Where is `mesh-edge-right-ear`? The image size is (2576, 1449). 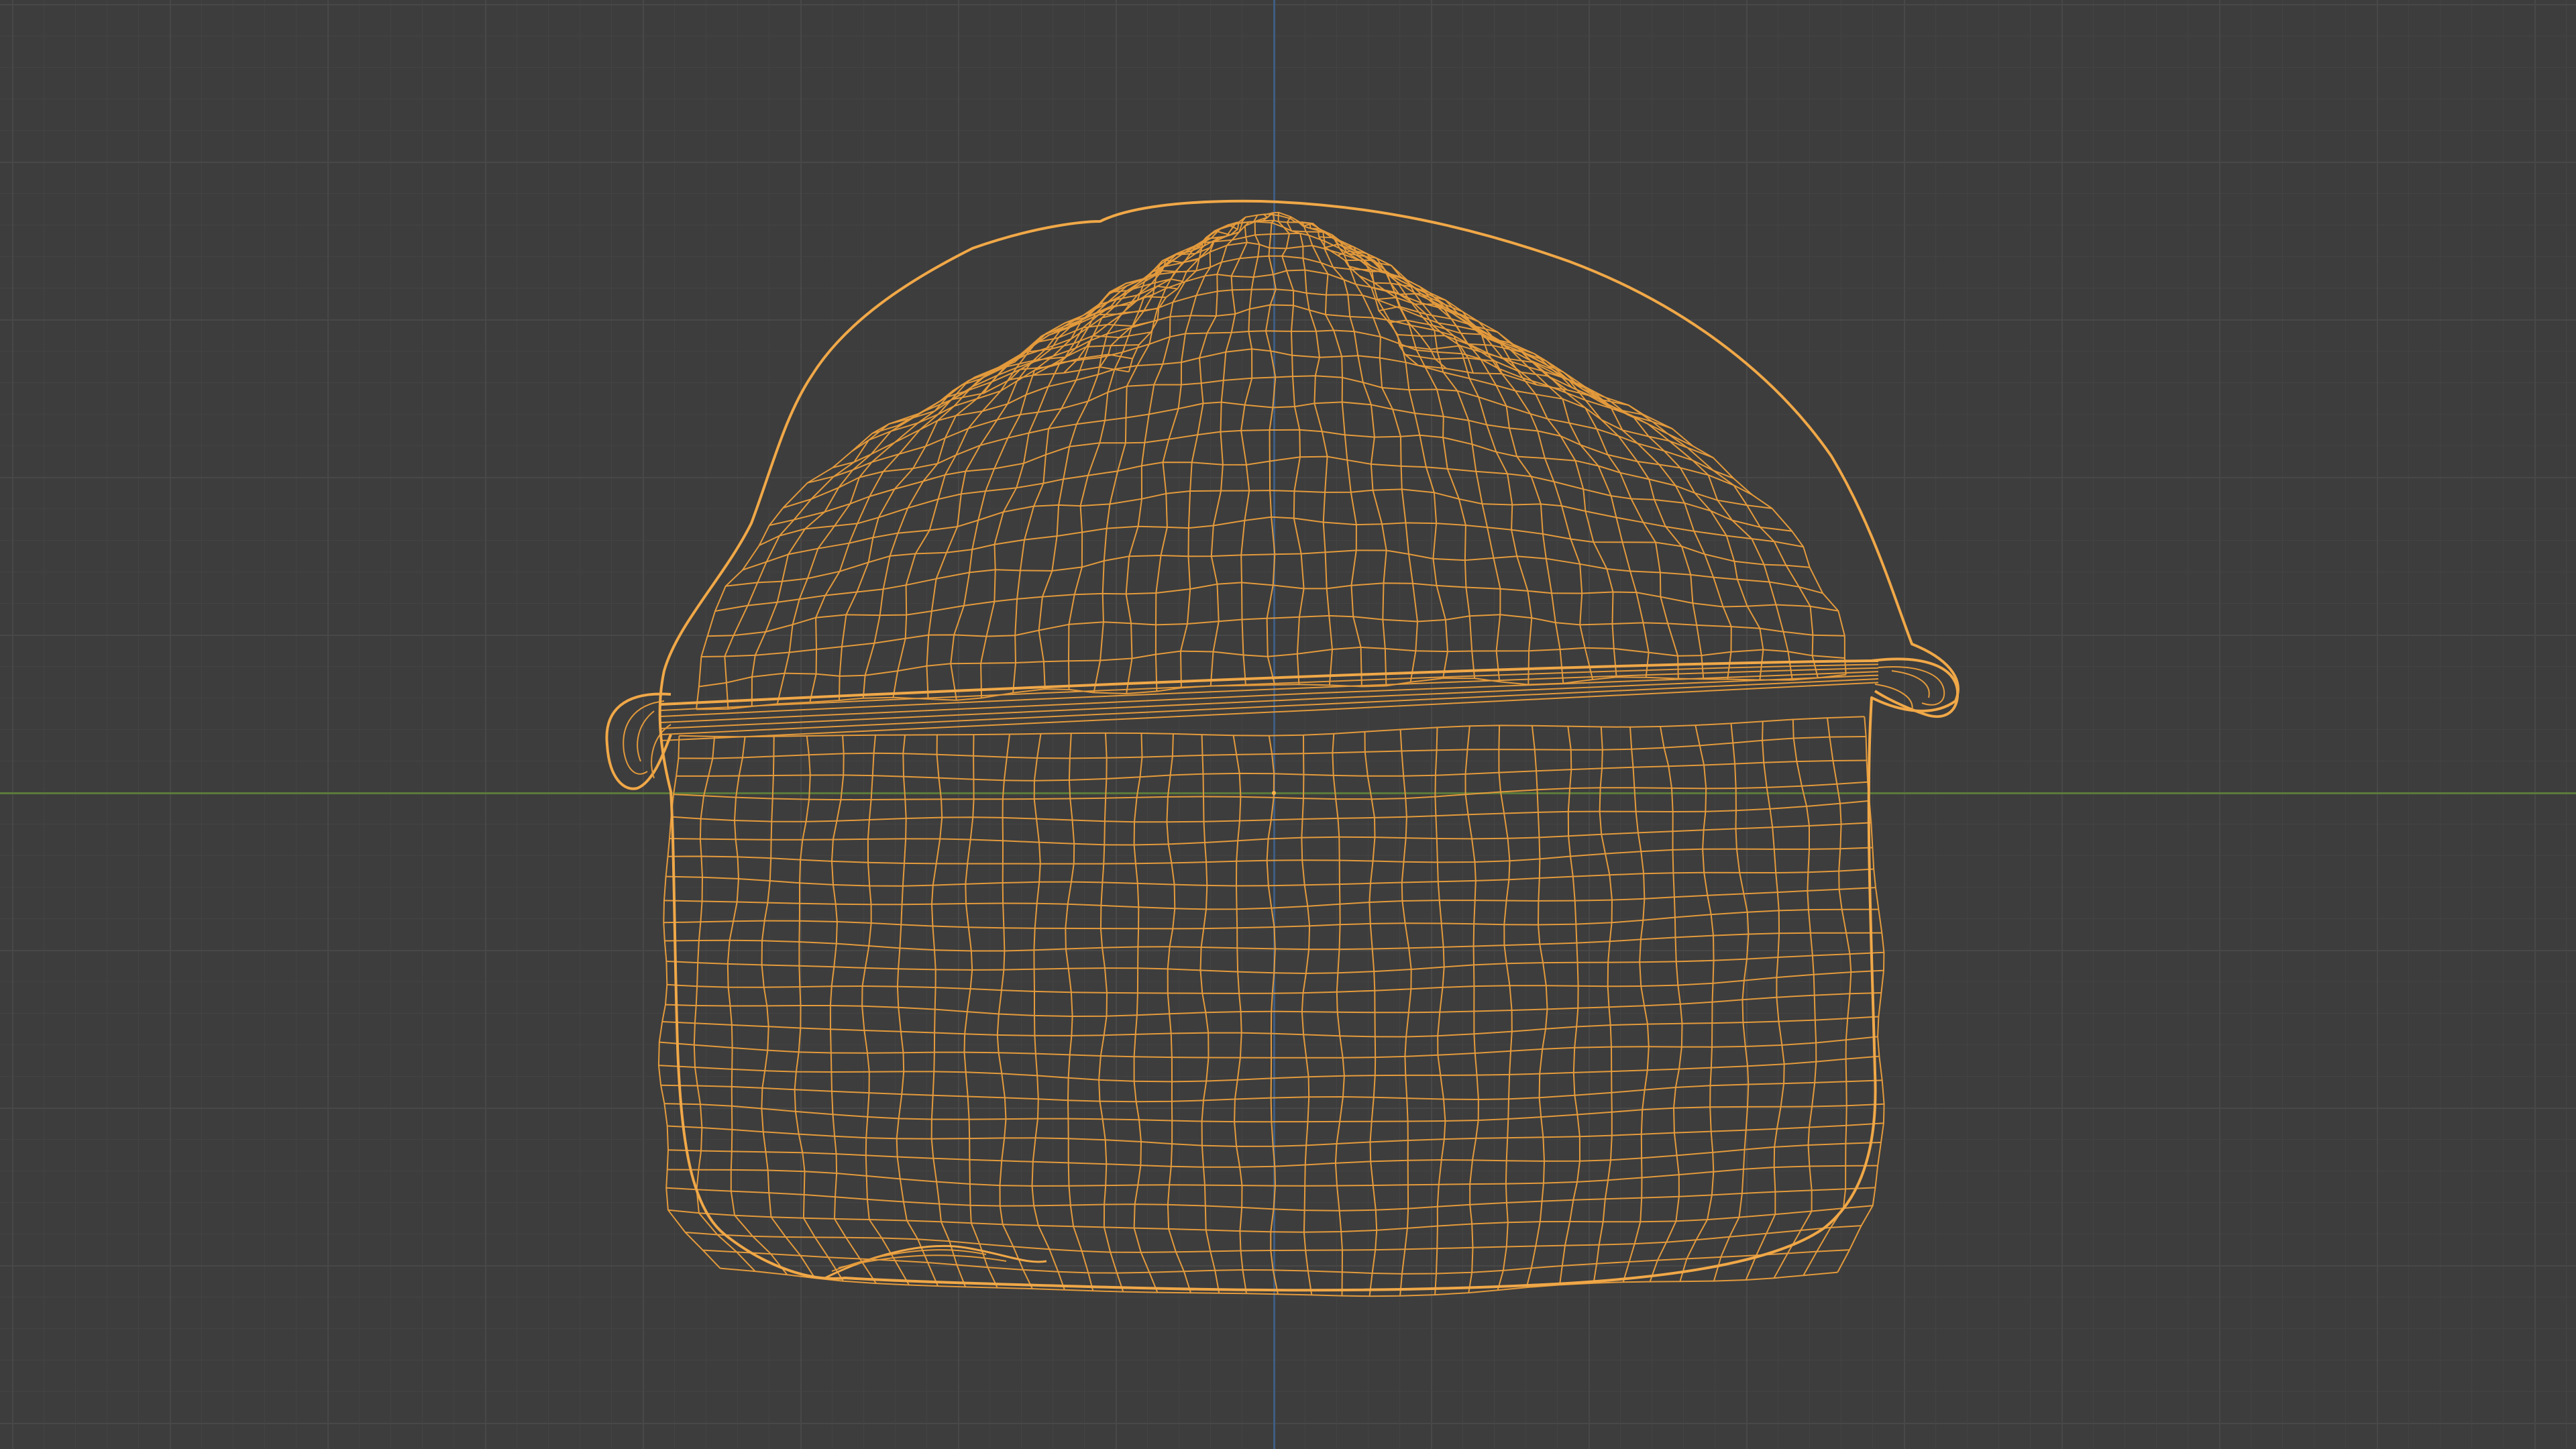
mesh-edge-right-ear is located at coordinates (1910, 684).